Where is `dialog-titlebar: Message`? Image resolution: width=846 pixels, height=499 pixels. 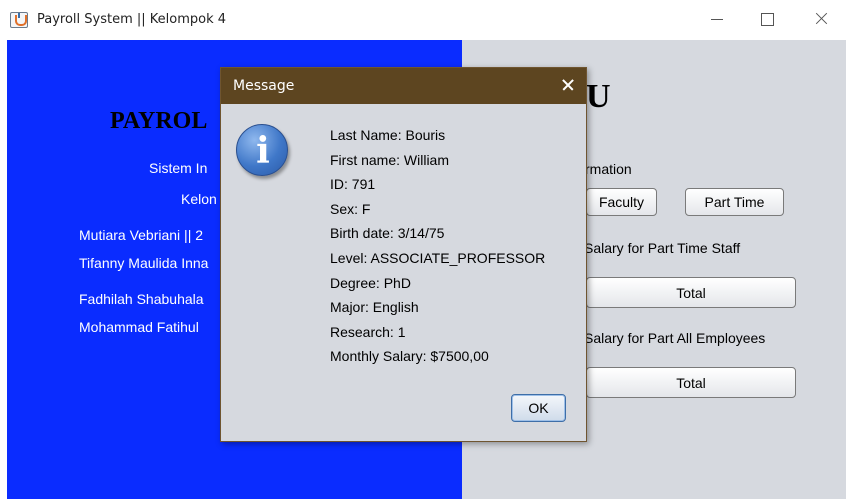 dialog-titlebar: Message is located at coordinates (403, 86).